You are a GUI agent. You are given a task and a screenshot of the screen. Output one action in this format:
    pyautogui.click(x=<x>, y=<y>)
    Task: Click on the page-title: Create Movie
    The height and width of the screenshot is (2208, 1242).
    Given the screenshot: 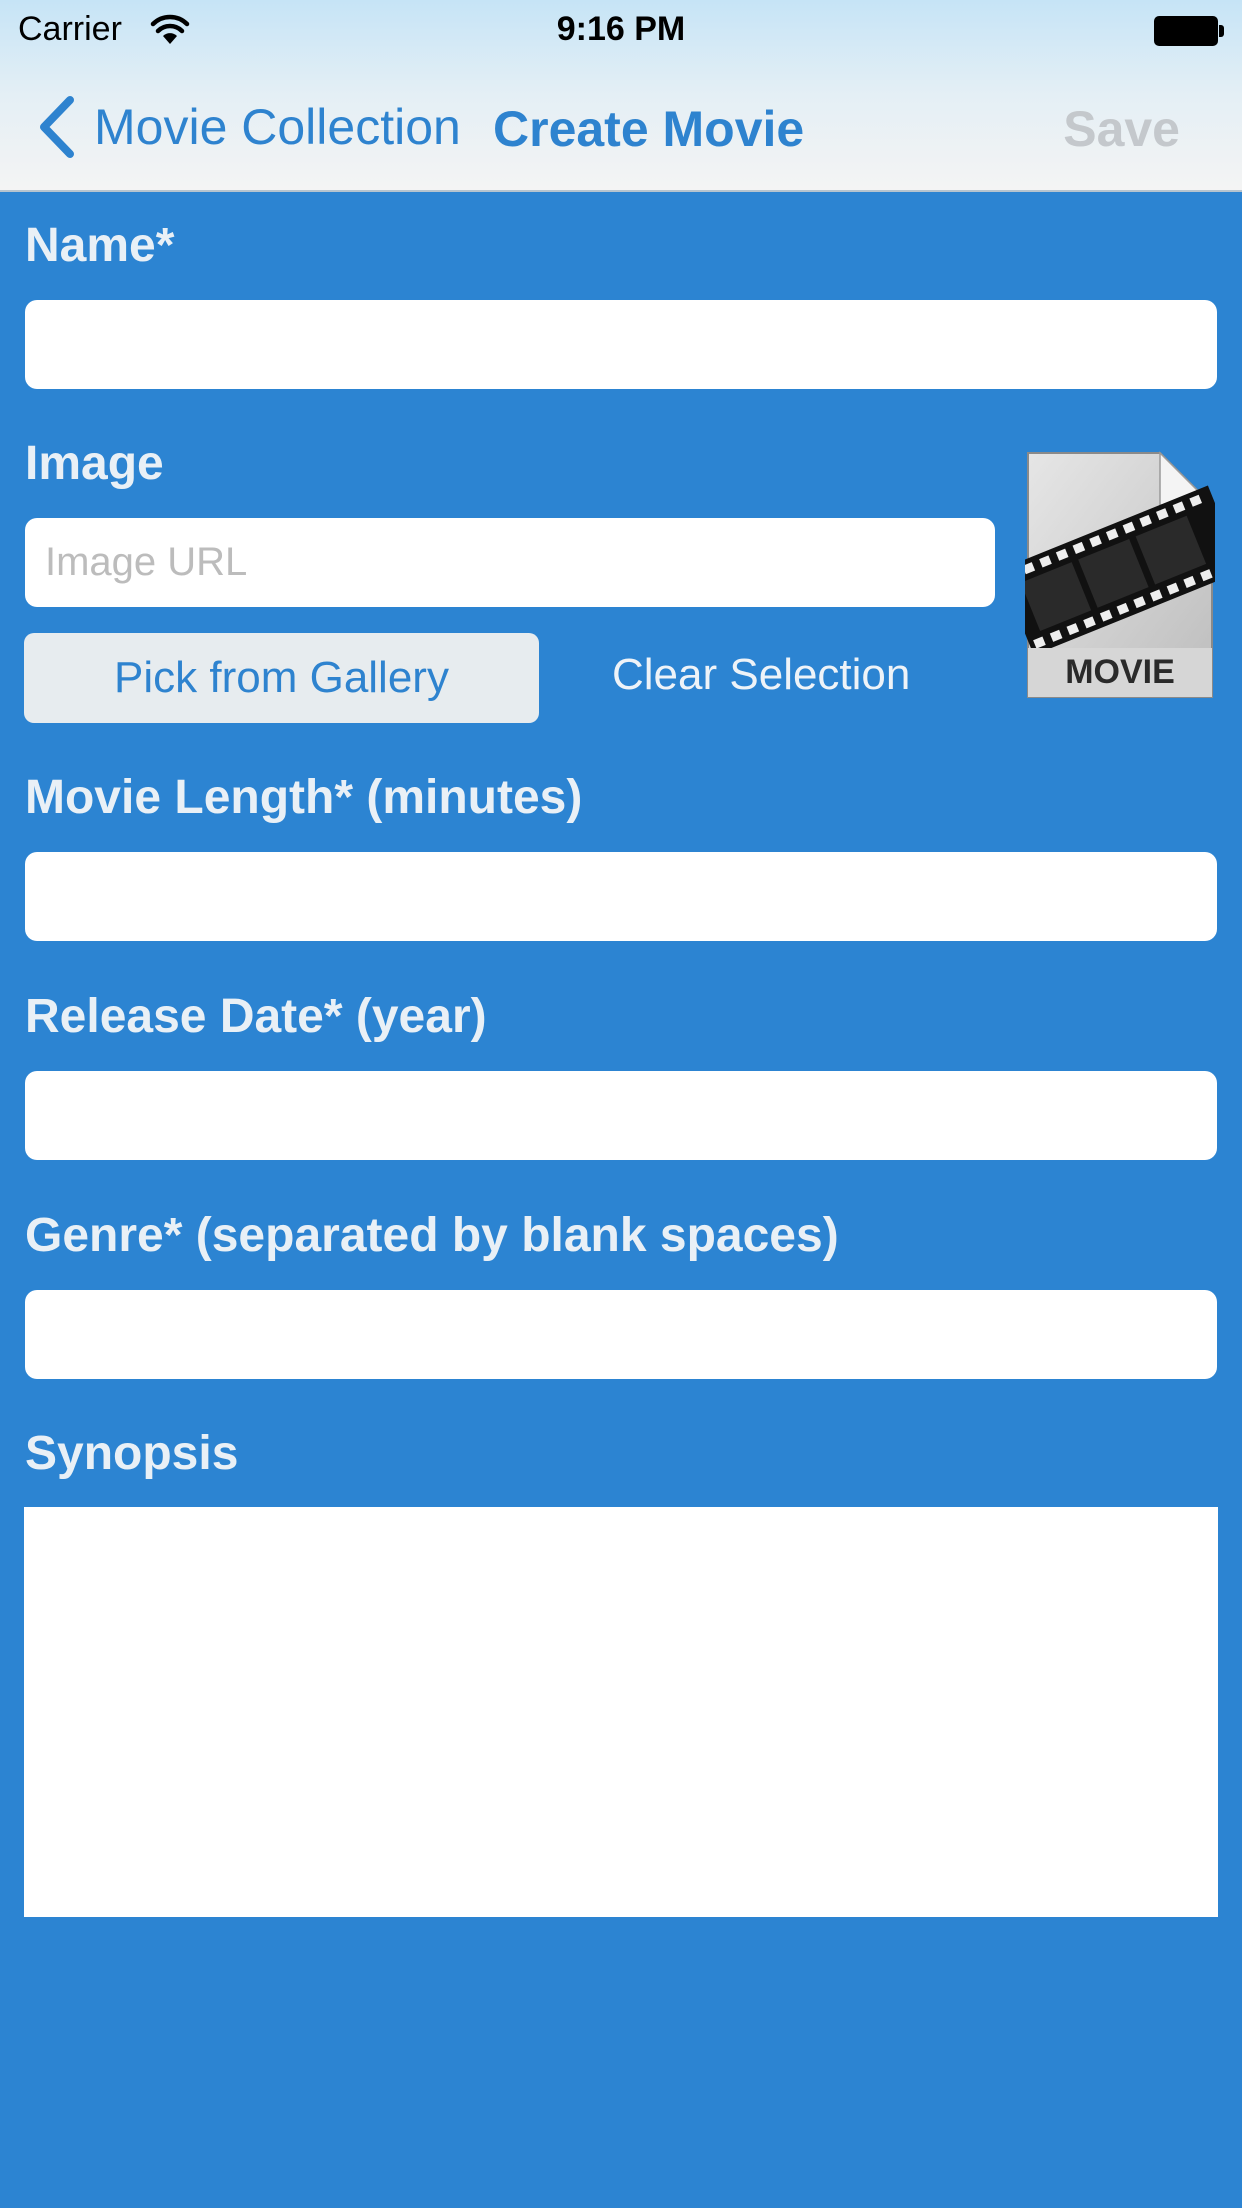 What is the action you would take?
    pyautogui.click(x=649, y=129)
    